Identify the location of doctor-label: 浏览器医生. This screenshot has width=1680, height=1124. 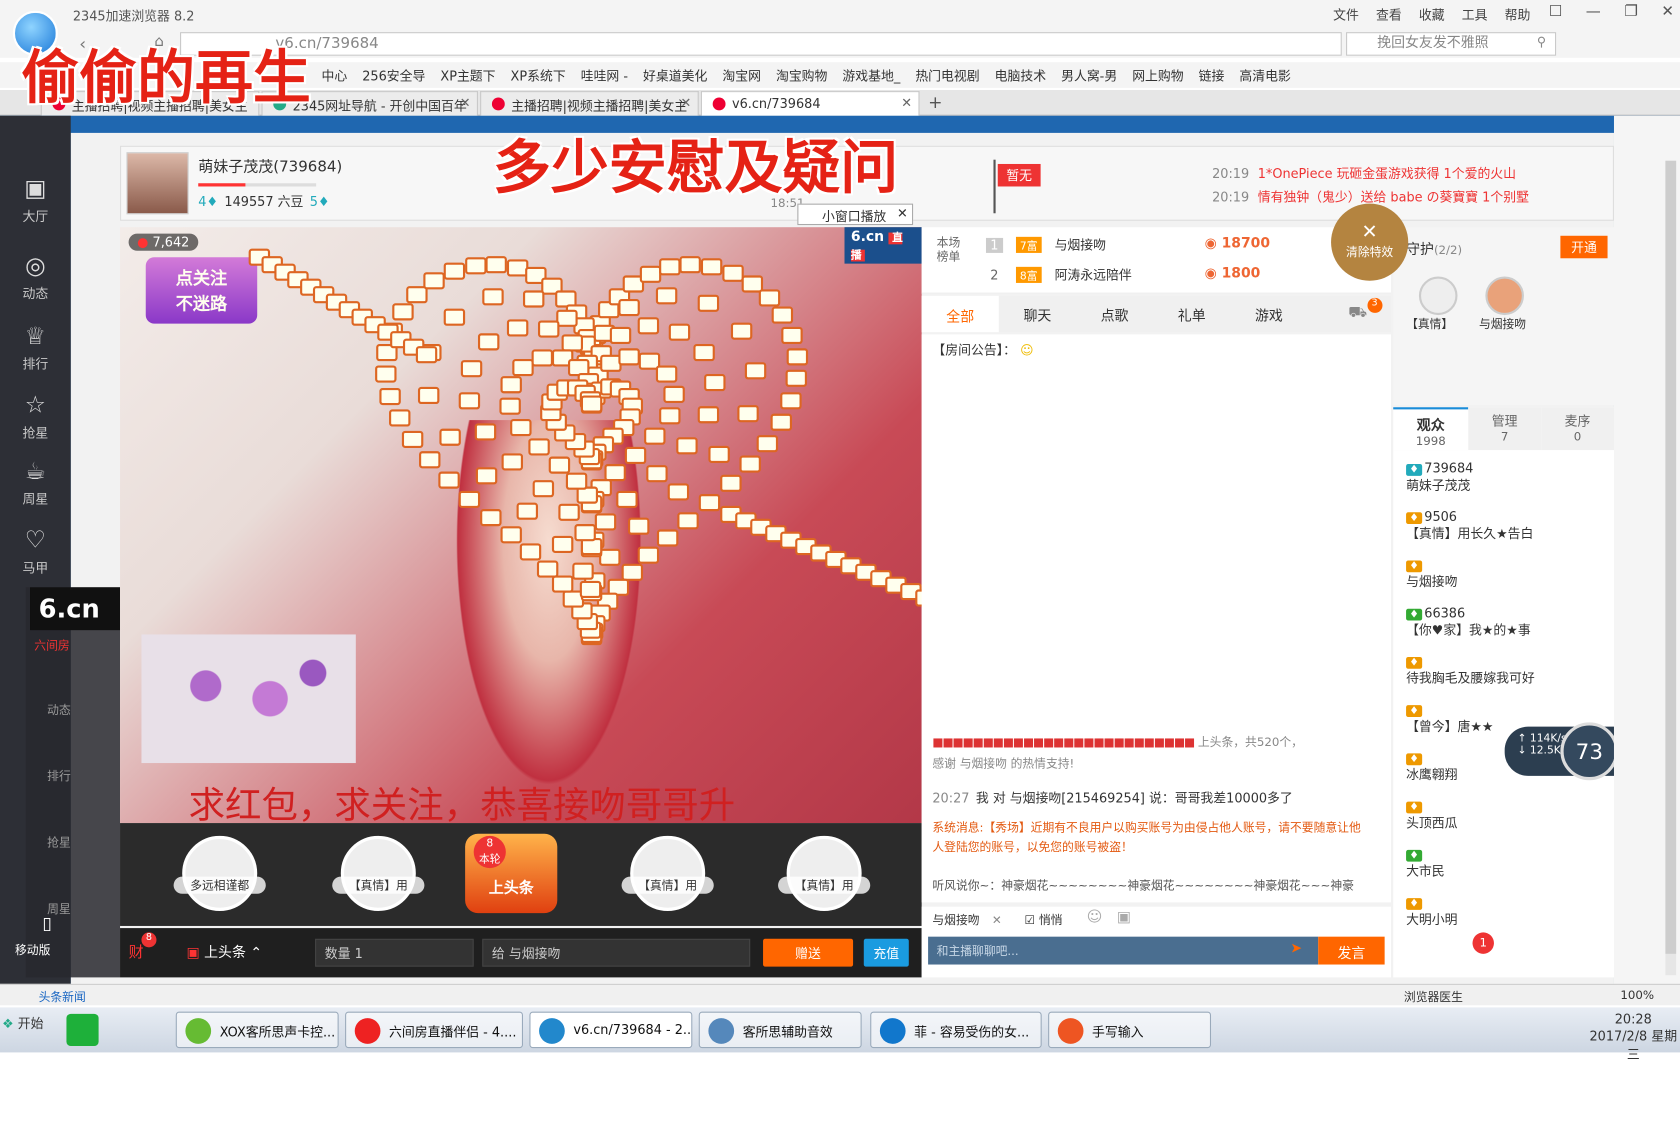
(1433, 996).